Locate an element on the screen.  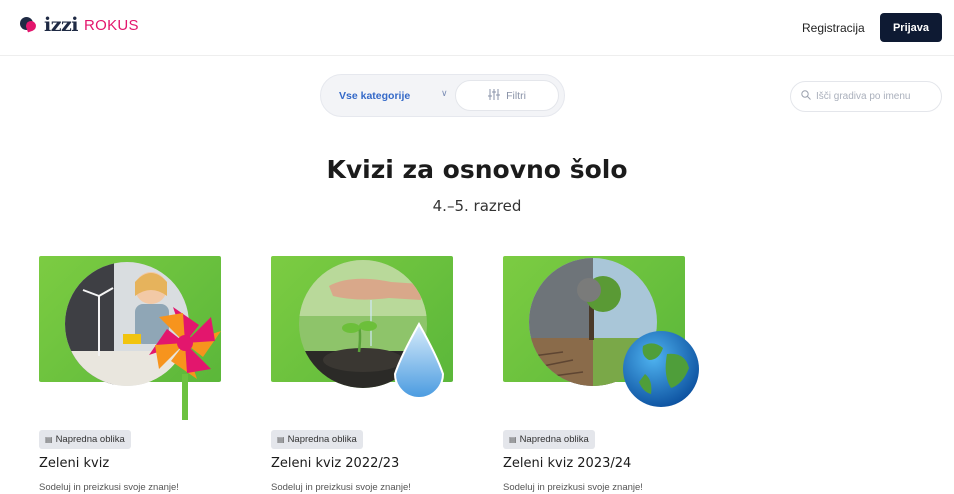
top-header: izzi ROKUS Registracija Prijava is located at coordinates (477, 28).